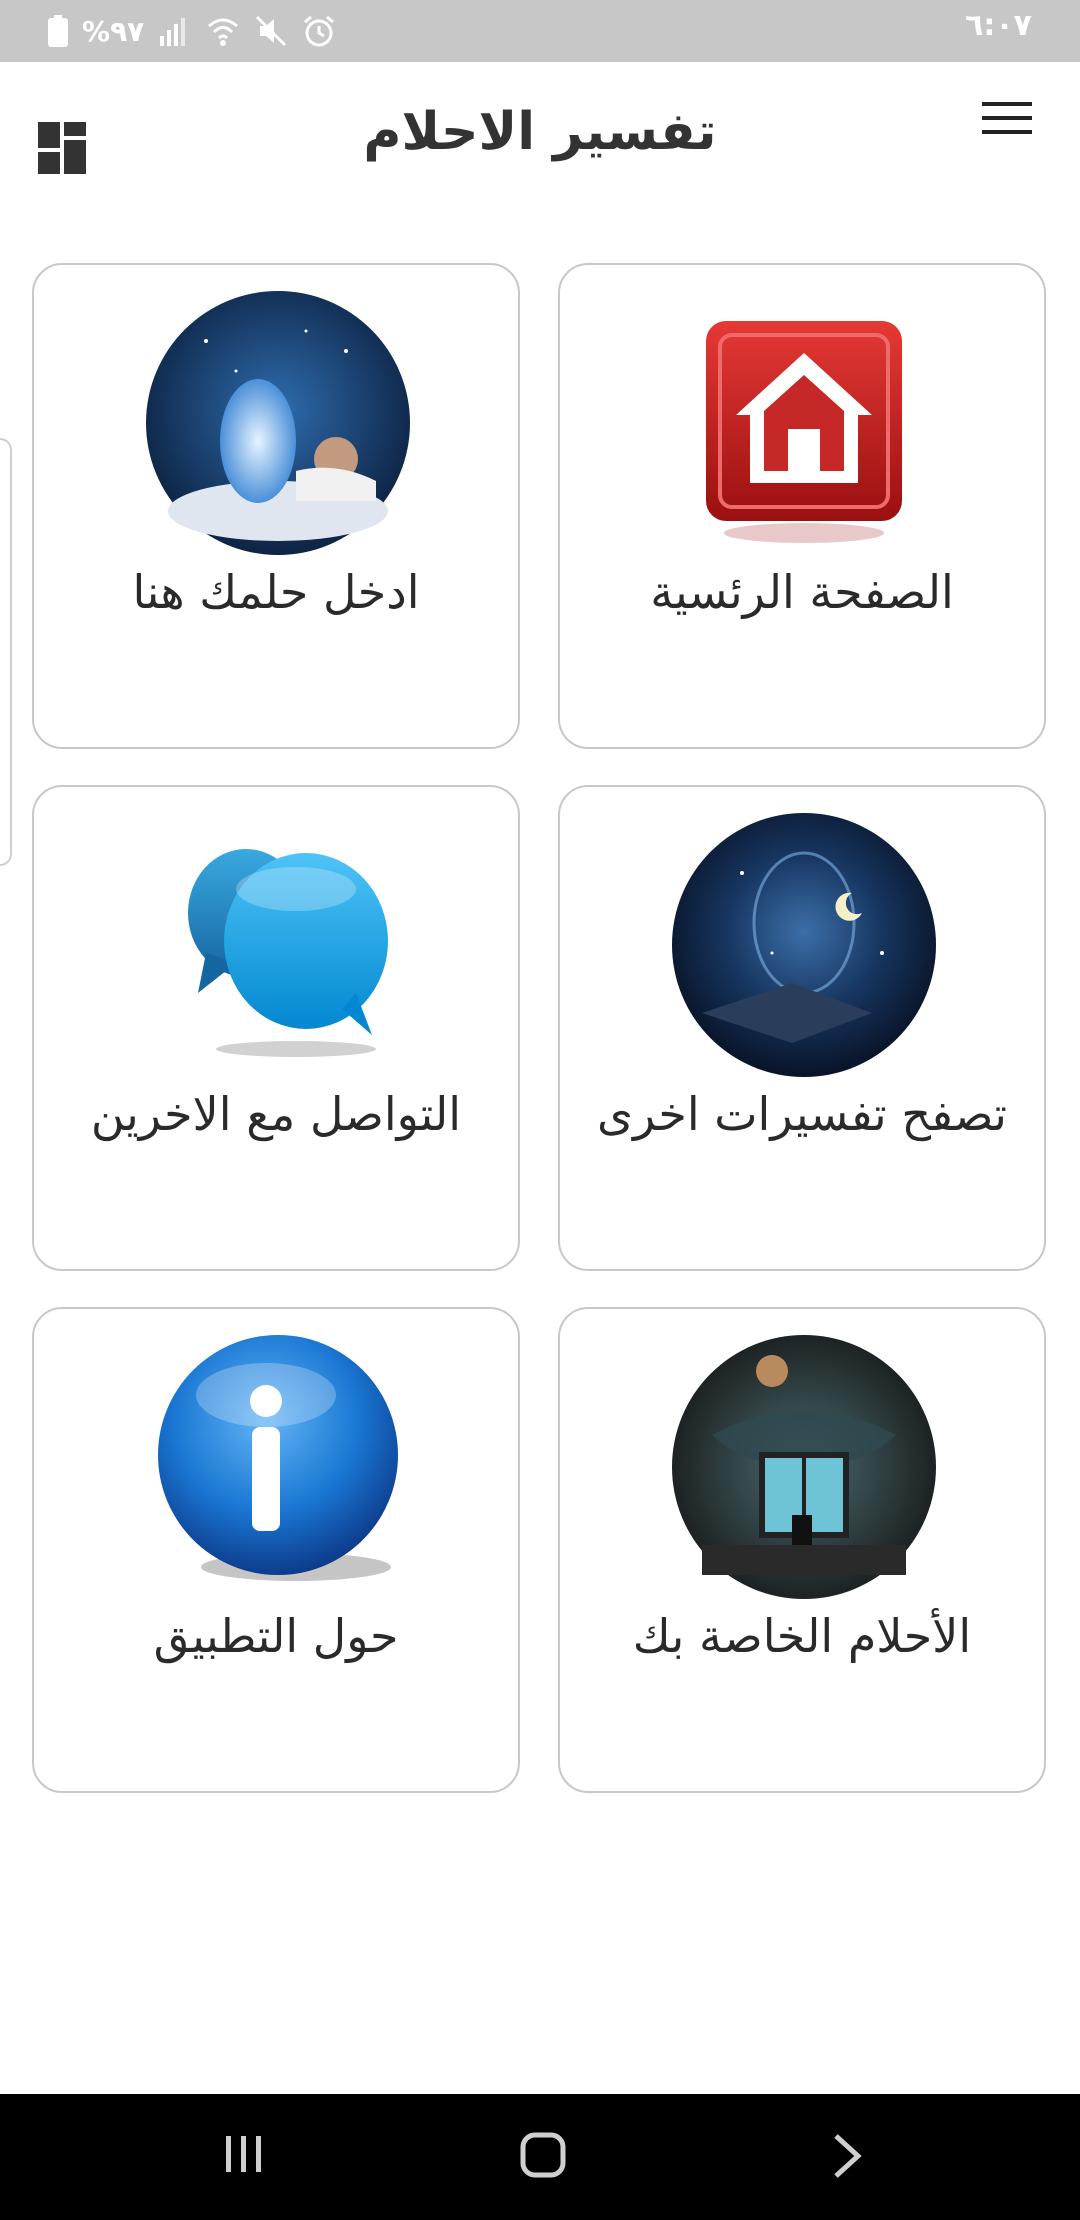 This screenshot has width=1080, height=2220. I want to click on signal-icon, so click(173, 32).